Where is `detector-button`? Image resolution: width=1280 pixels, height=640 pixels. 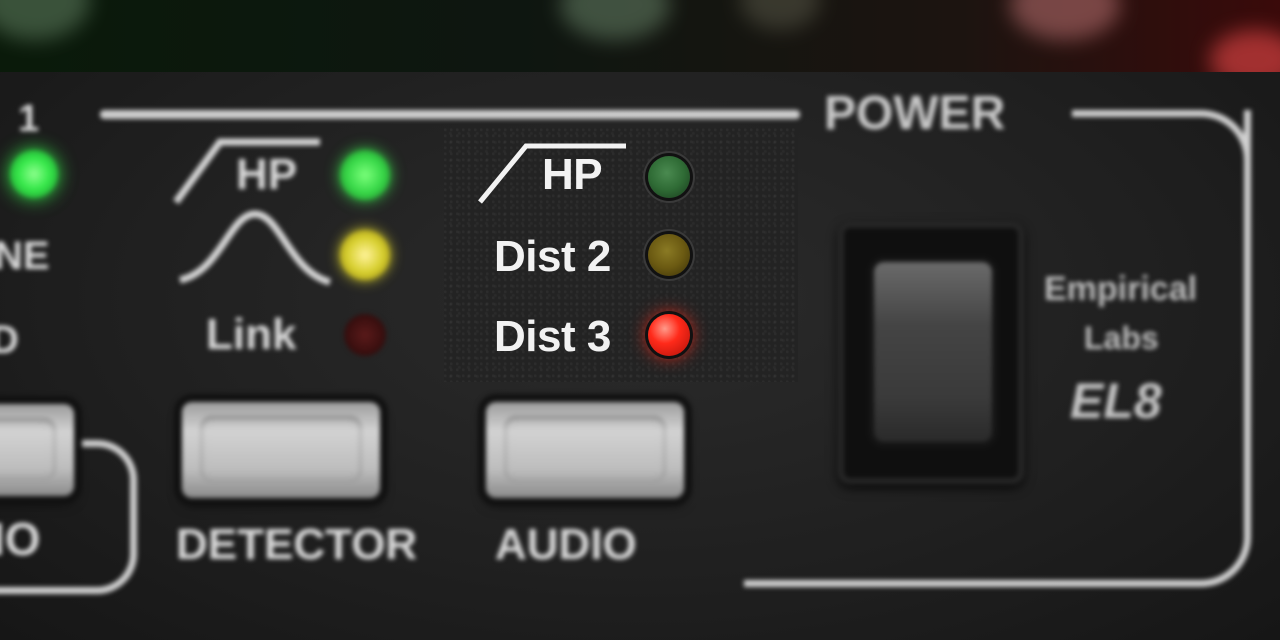
detector-button is located at coordinates (281, 450).